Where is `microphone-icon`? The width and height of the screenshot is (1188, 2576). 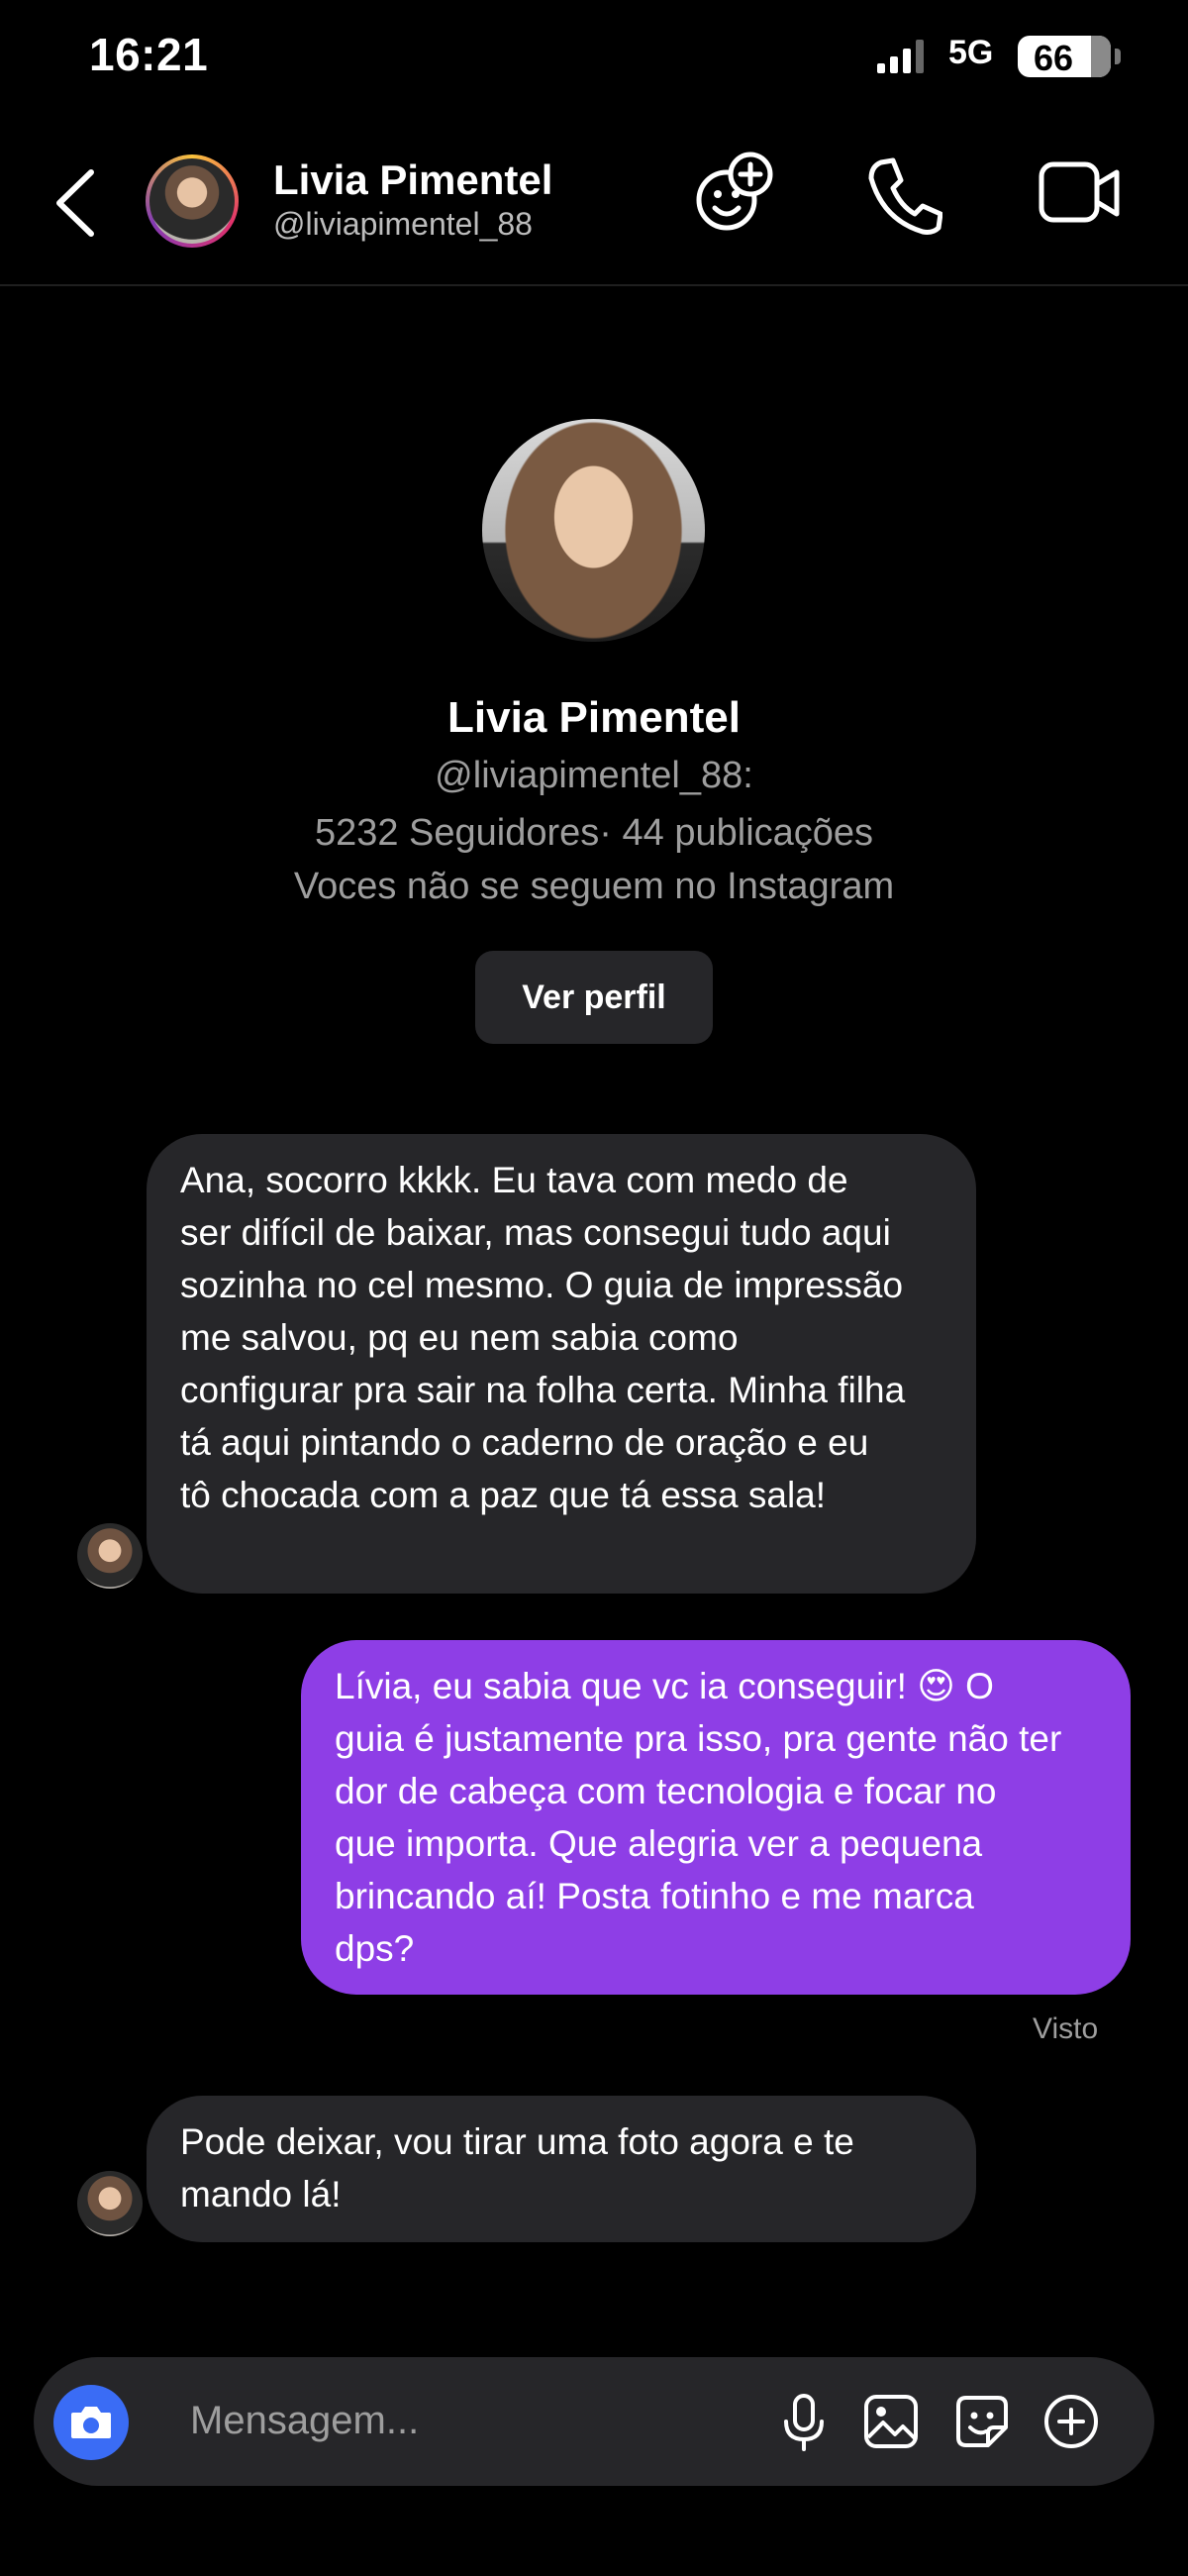 microphone-icon is located at coordinates (804, 2421).